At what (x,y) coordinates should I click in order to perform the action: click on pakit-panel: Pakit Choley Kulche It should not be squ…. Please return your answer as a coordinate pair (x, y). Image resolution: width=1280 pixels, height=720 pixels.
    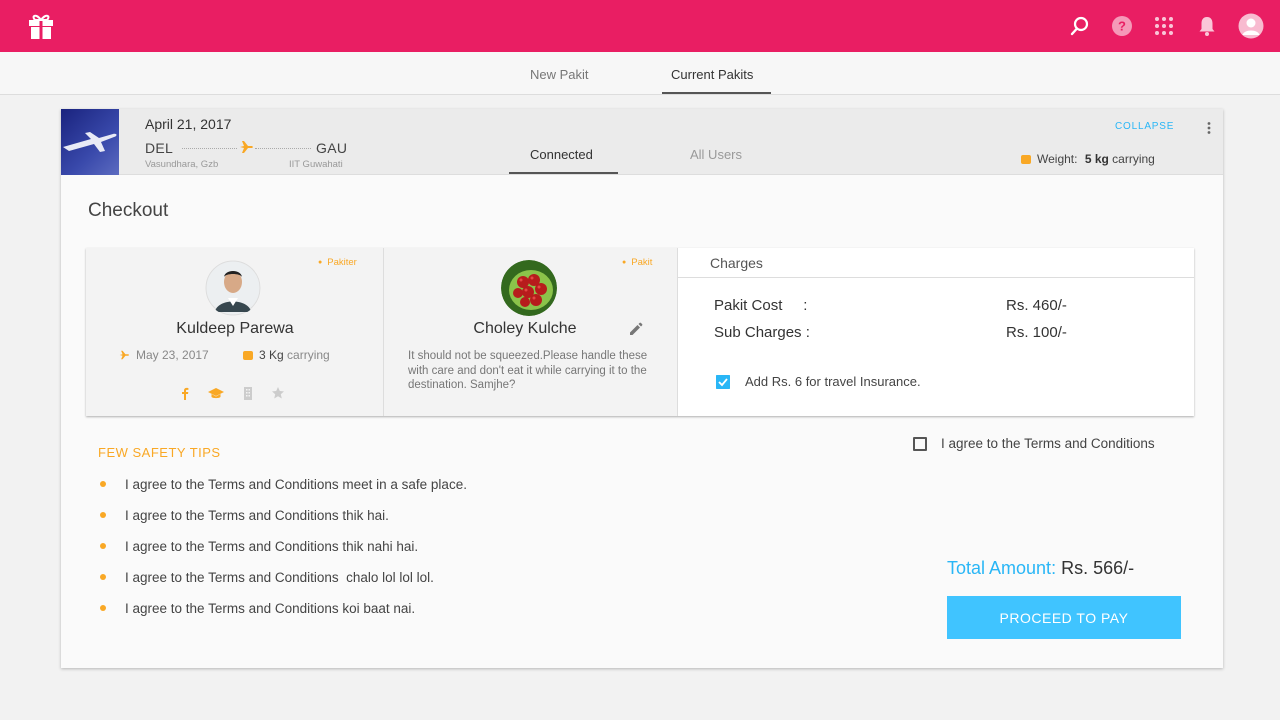
    Looking at the image, I should click on (531, 332).